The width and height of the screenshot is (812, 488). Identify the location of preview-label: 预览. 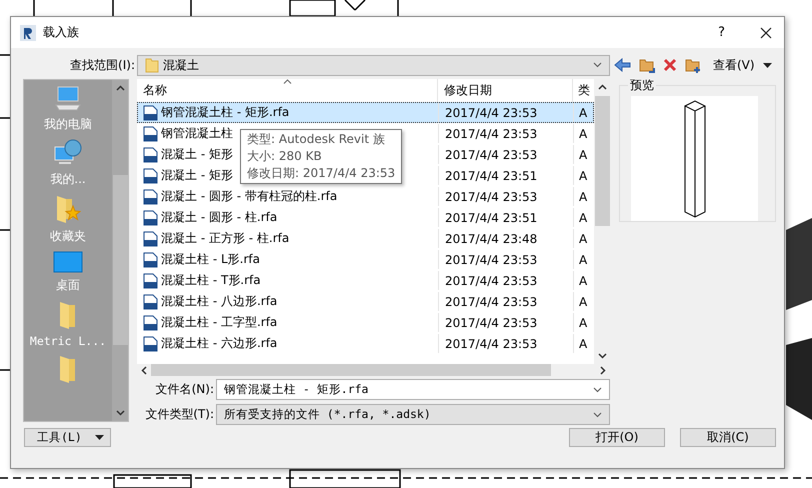
(642, 85).